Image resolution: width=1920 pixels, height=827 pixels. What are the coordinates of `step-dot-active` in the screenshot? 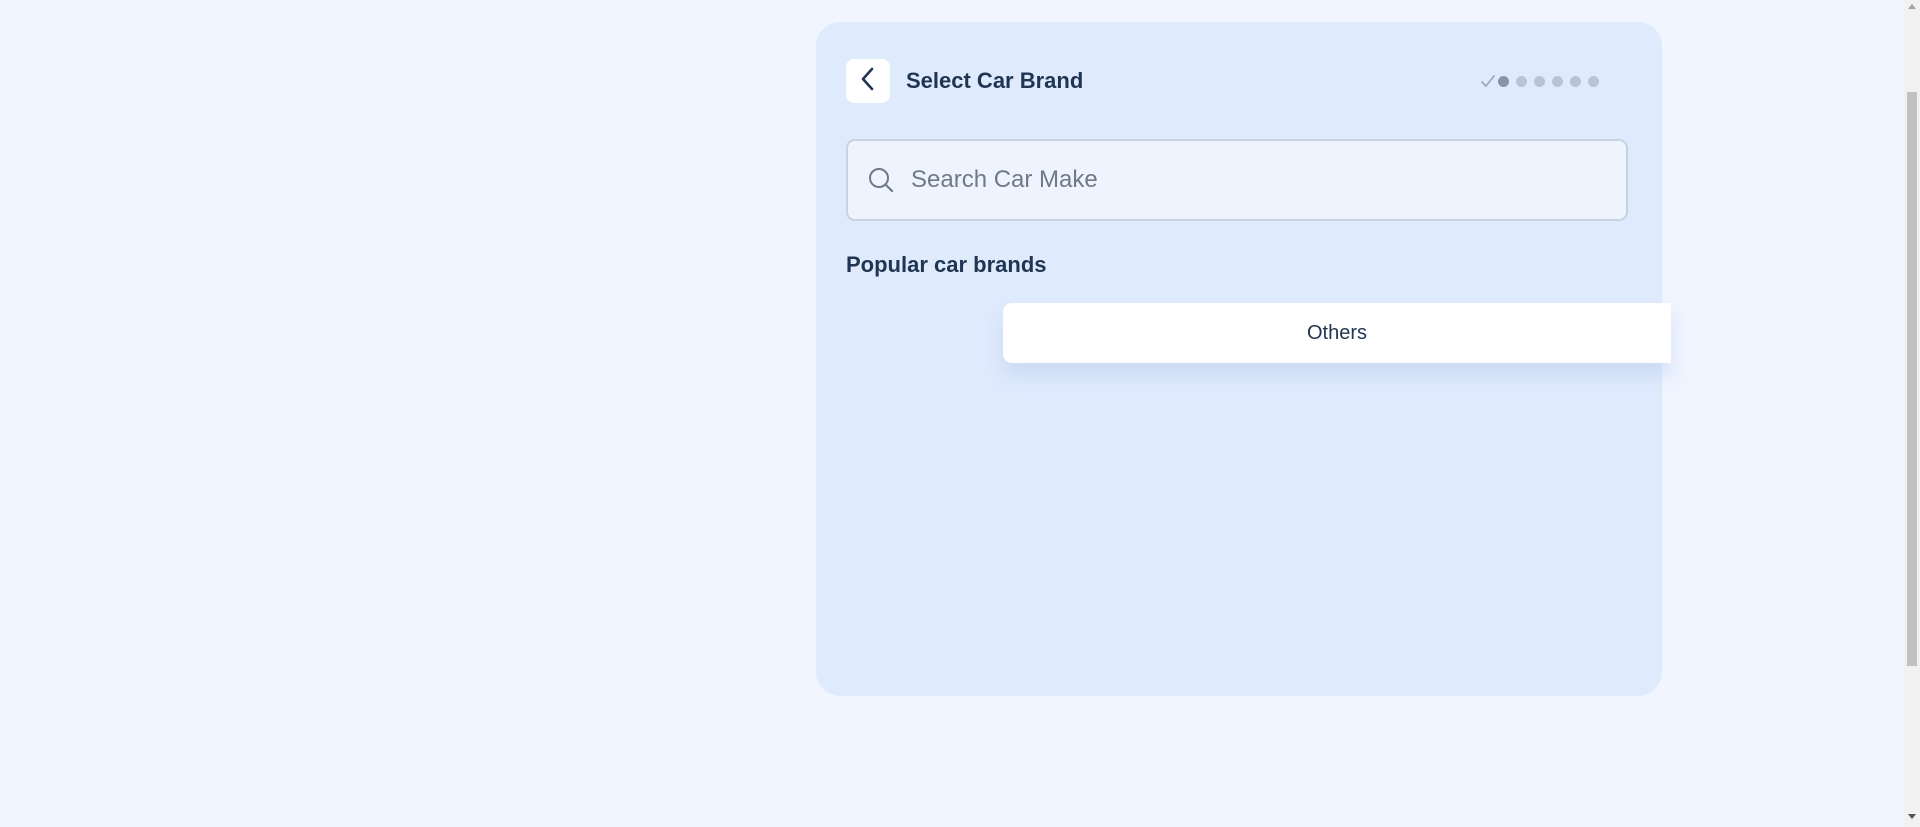 It's located at (1503, 81).